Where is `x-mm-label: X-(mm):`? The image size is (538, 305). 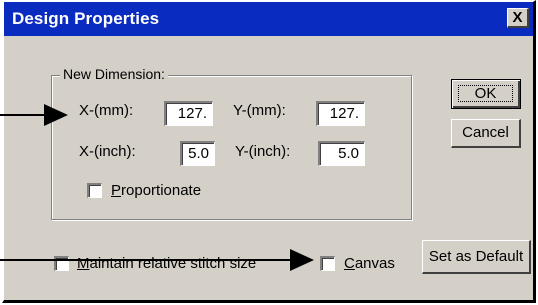 x-mm-label: X-(mm): is located at coordinates (106, 110).